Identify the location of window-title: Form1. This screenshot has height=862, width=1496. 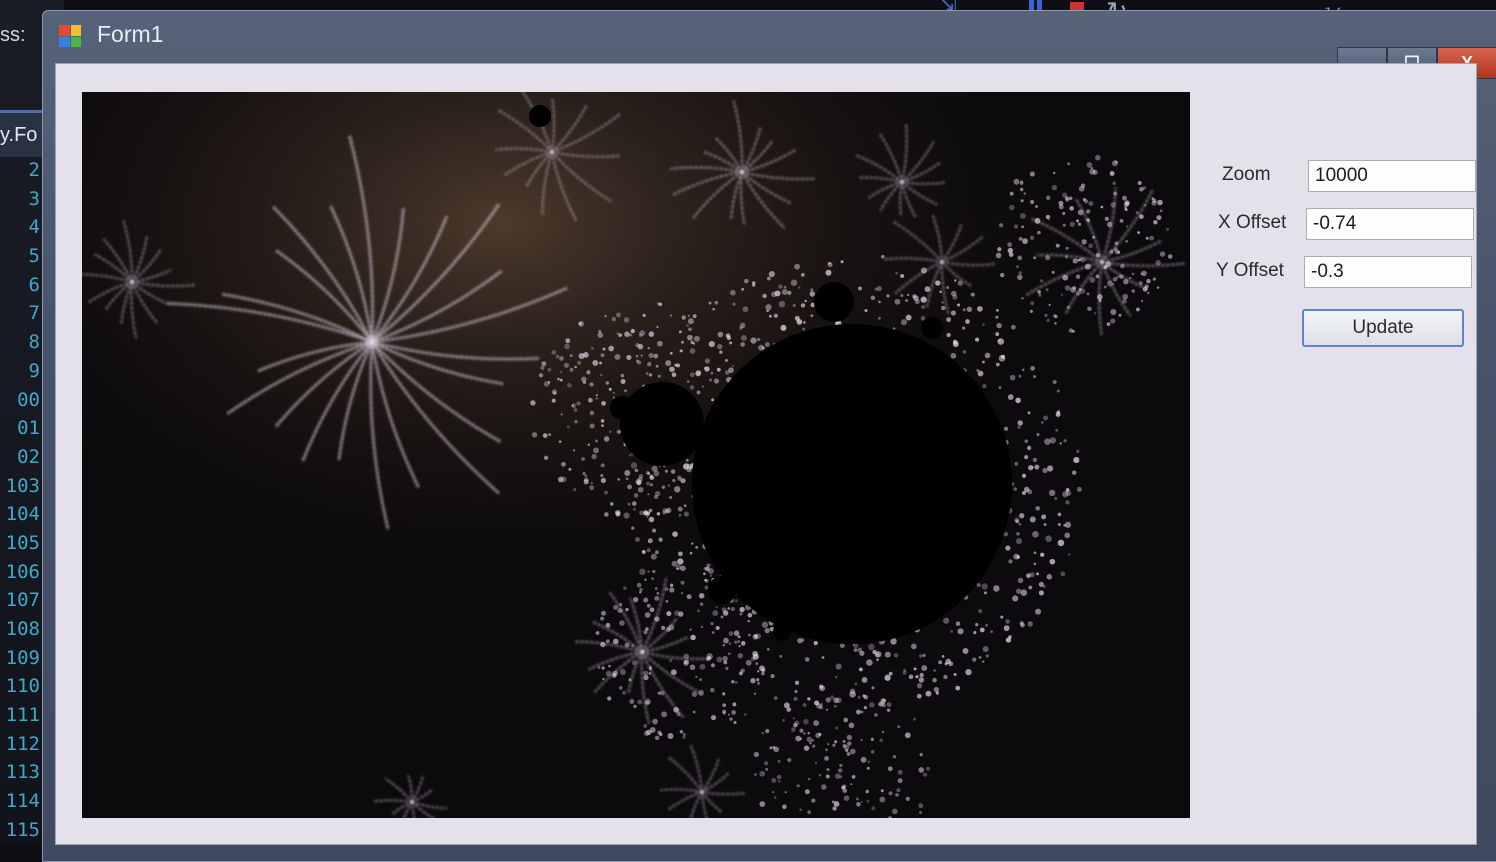
(130, 34).